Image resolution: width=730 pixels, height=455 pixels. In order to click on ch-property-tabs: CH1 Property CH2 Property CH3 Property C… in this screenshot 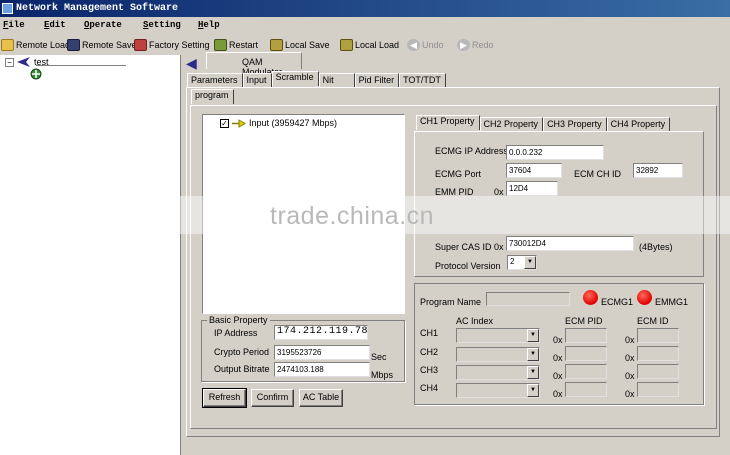, I will do `click(543, 123)`.